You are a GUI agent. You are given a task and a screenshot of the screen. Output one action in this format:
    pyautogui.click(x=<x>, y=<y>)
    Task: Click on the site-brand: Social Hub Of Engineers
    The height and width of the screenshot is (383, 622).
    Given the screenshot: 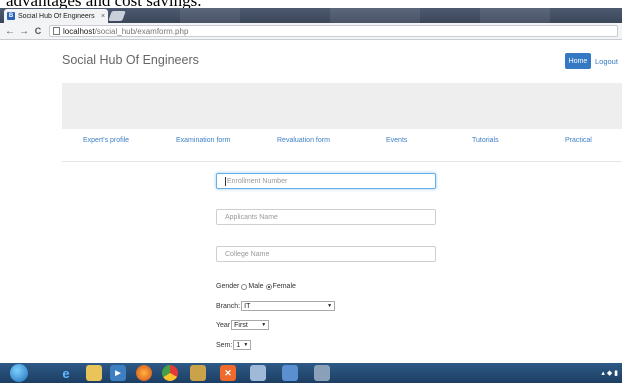 What is the action you would take?
    pyautogui.click(x=130, y=60)
    